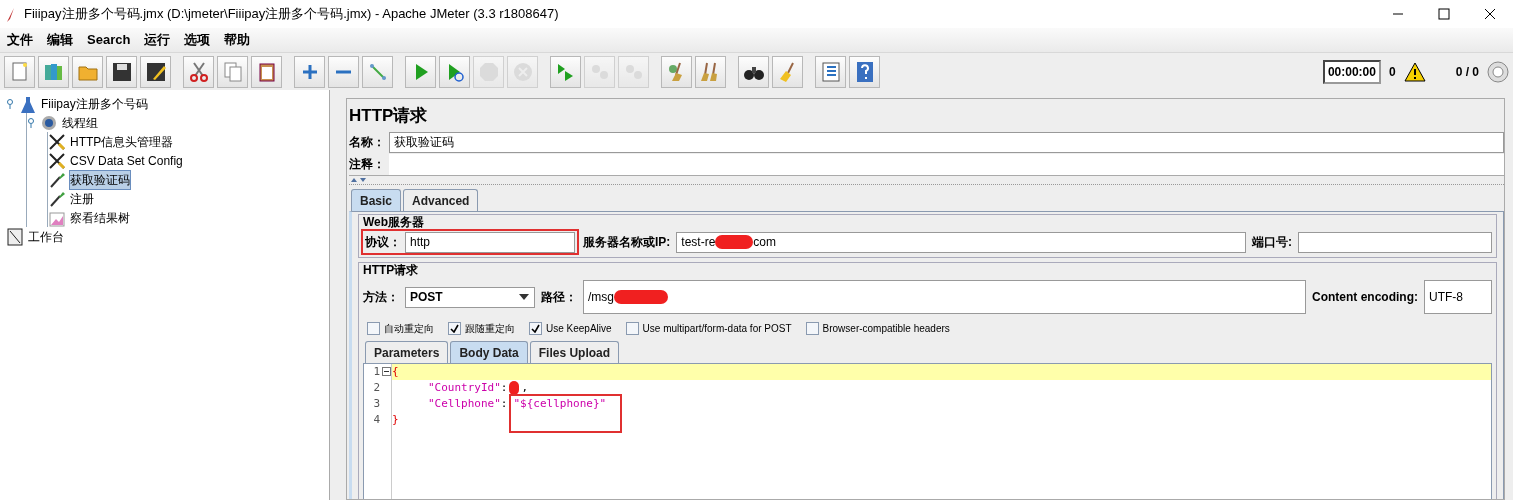 Image resolution: width=1513 pixels, height=500 pixels. Describe the element at coordinates (20, 40) in the screenshot. I see `menu-item: 文件` at that location.